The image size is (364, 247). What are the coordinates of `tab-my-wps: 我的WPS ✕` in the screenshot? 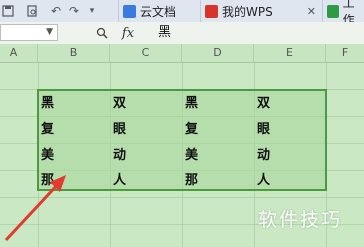 It's located at (261, 11).